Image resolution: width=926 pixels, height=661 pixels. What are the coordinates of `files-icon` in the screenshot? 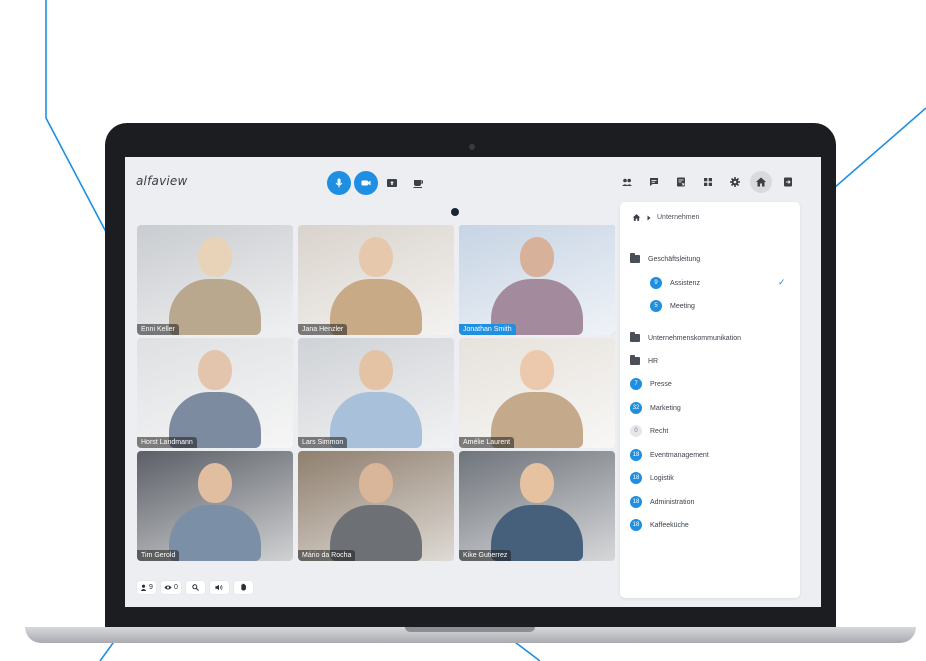 It's located at (681, 182).